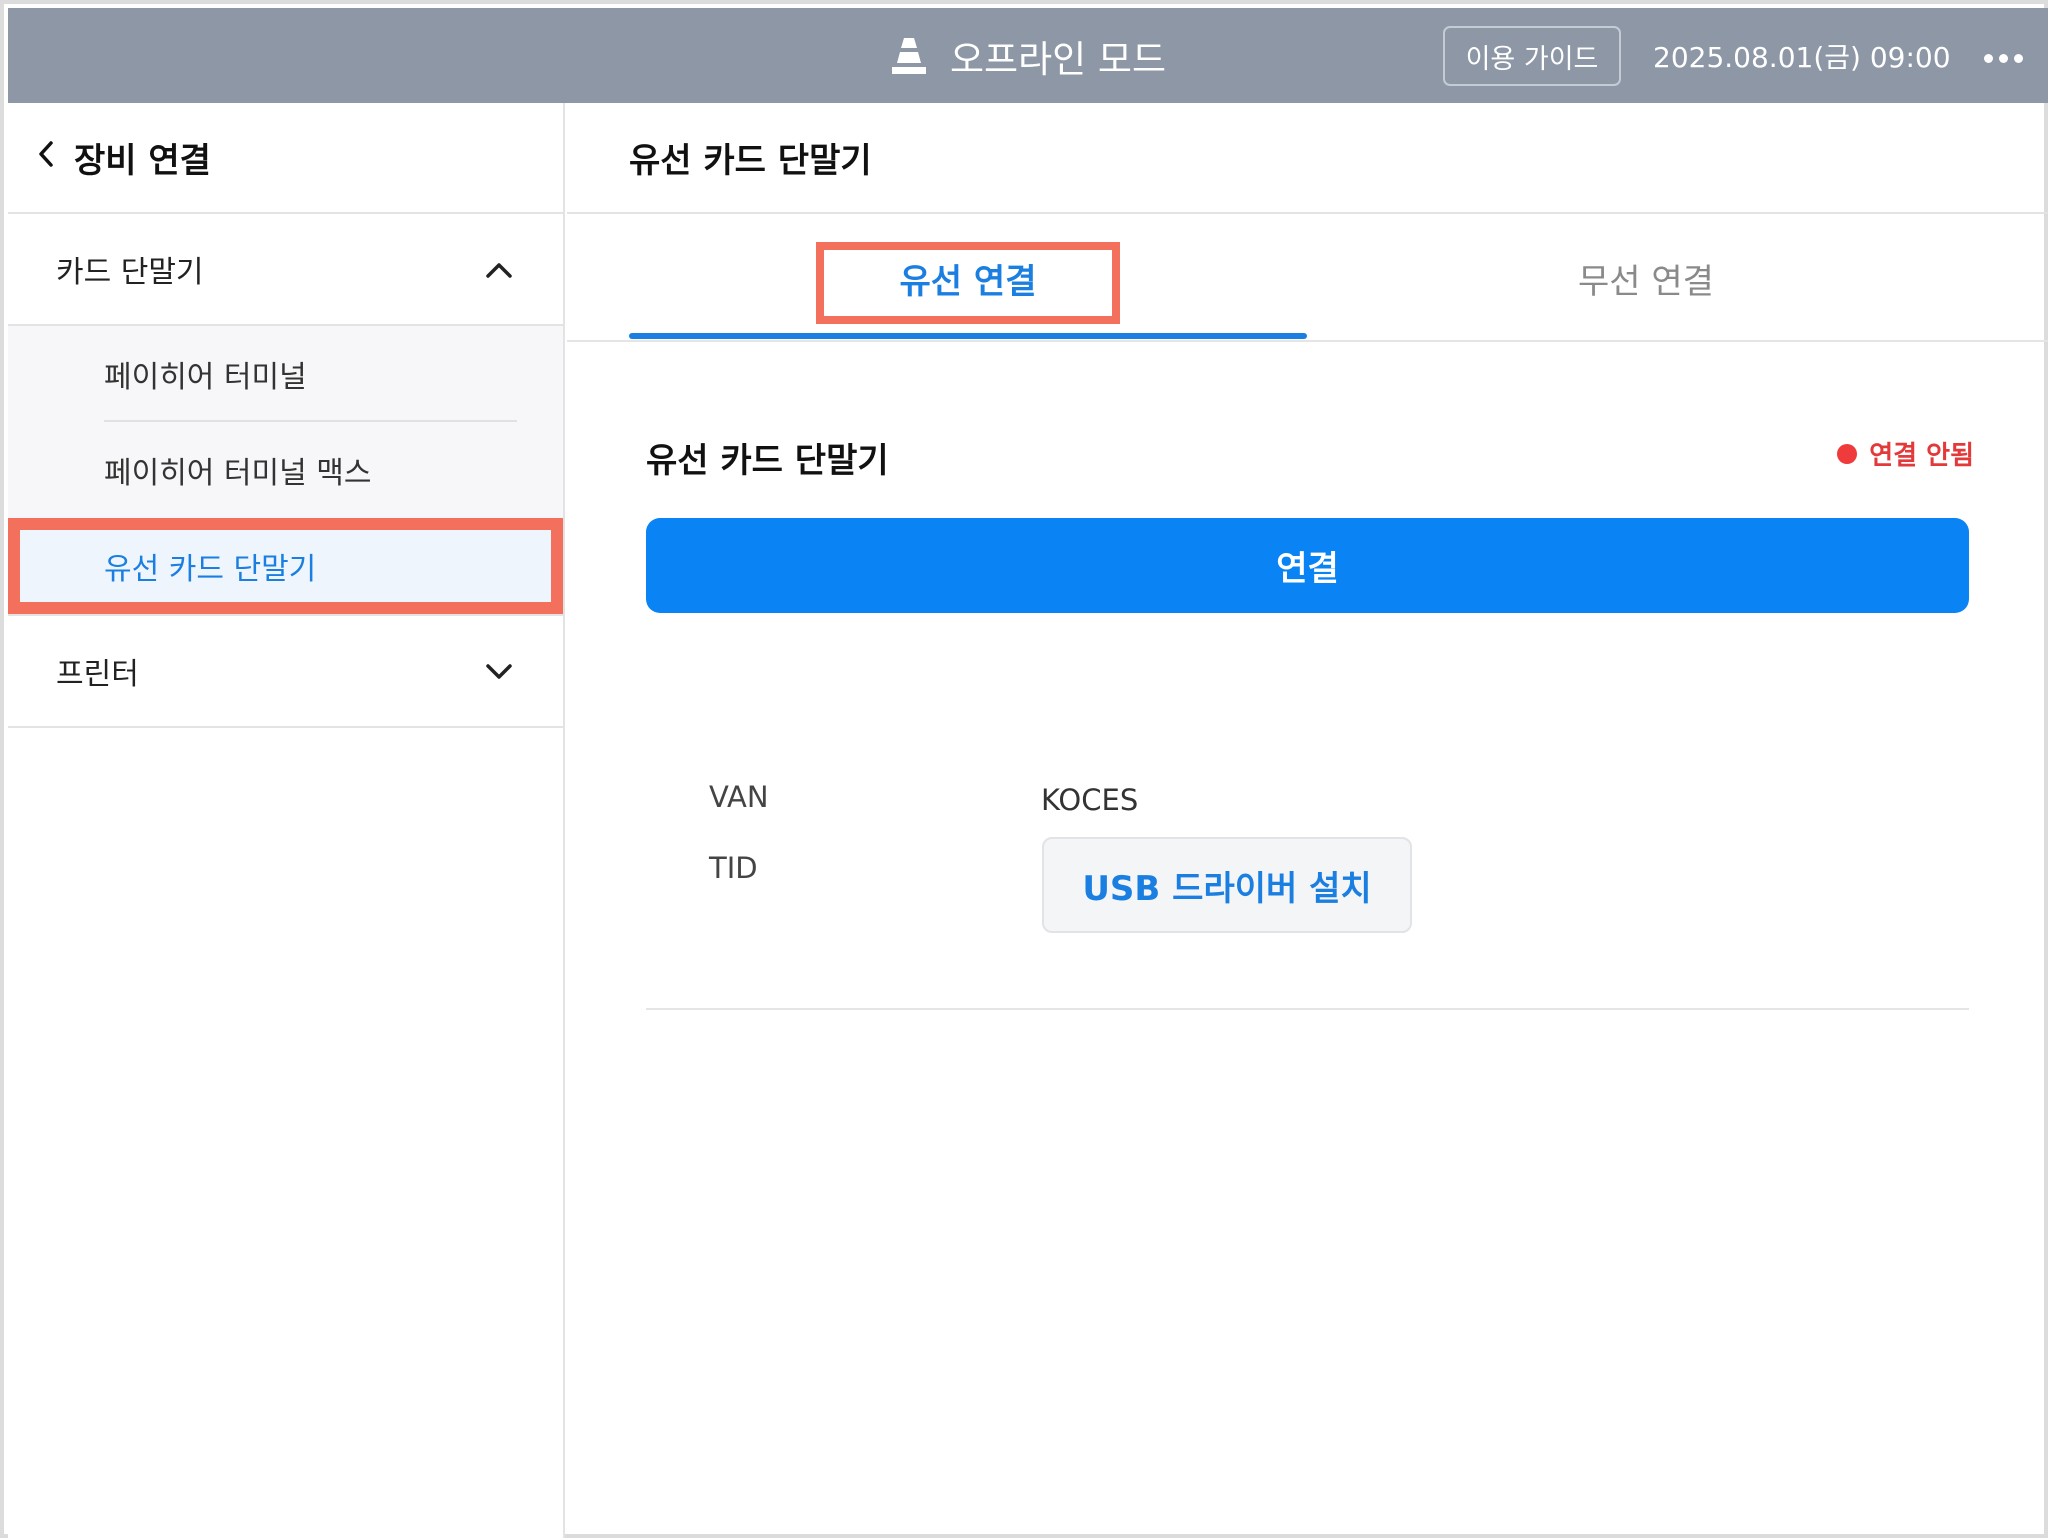  I want to click on back-chevron-icon, so click(46, 158).